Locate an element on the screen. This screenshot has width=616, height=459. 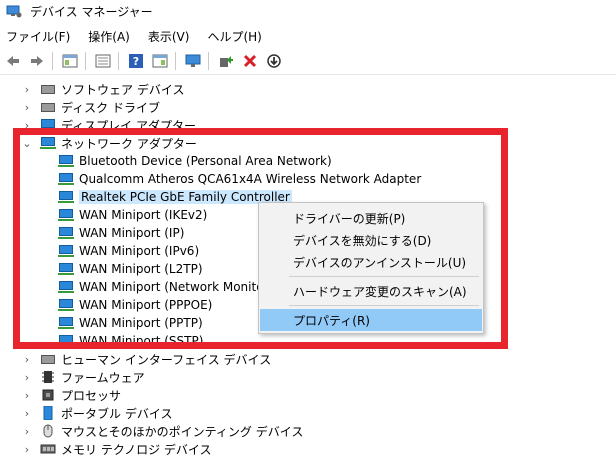
help-icon: ? is located at coordinates (136, 61).